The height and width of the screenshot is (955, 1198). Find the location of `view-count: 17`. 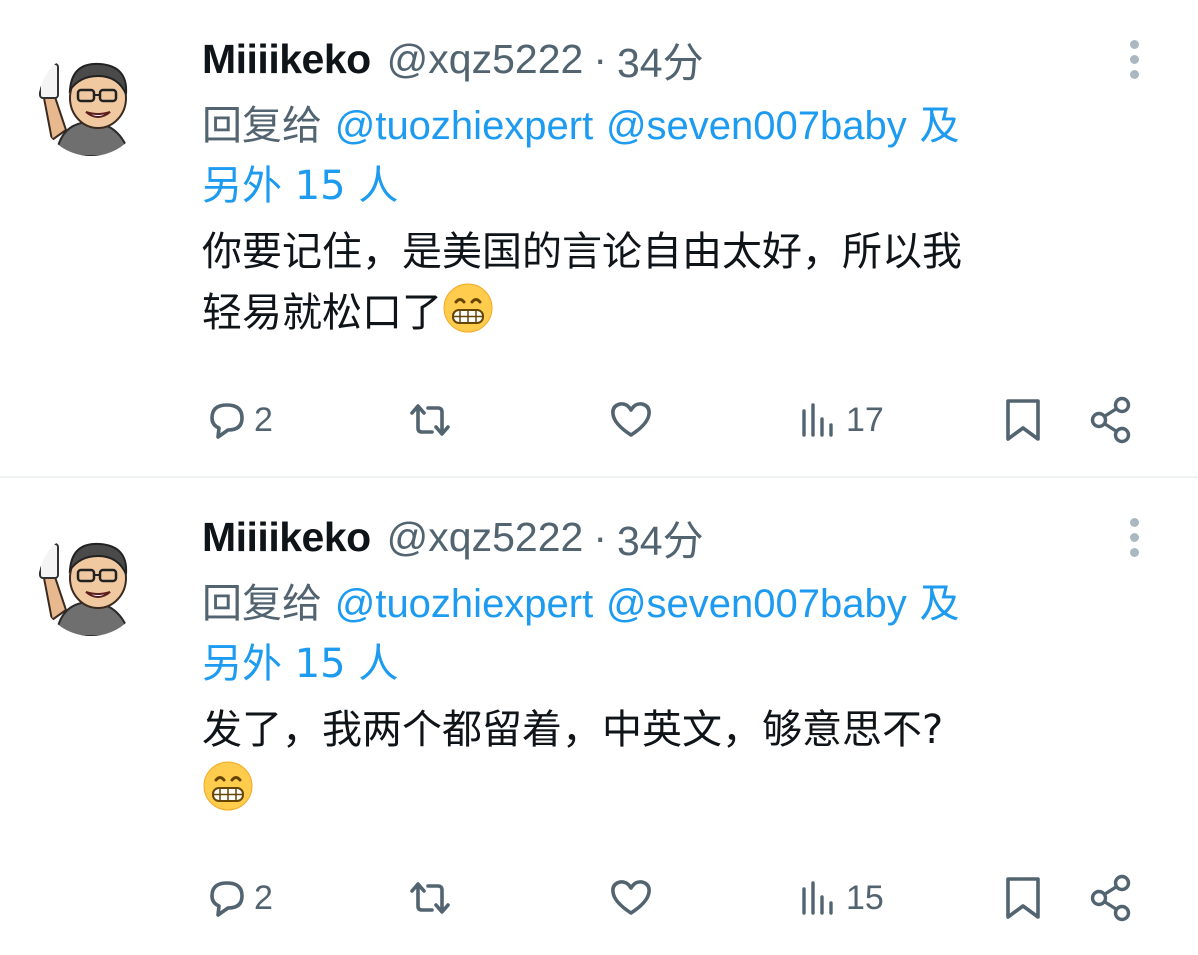

view-count: 17 is located at coordinates (865, 419).